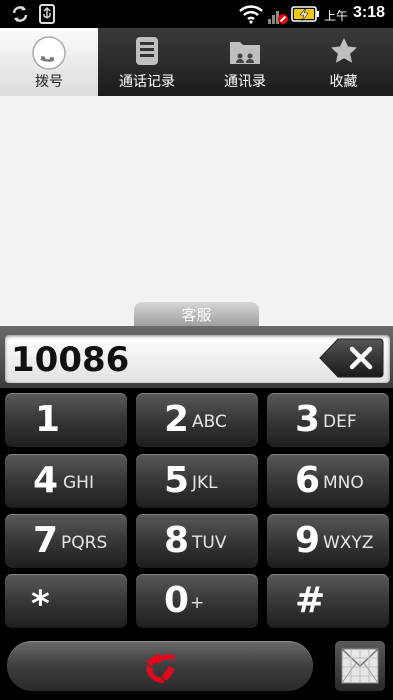 This screenshot has width=393, height=700. I want to click on key-letters: MNO, so click(343, 483).